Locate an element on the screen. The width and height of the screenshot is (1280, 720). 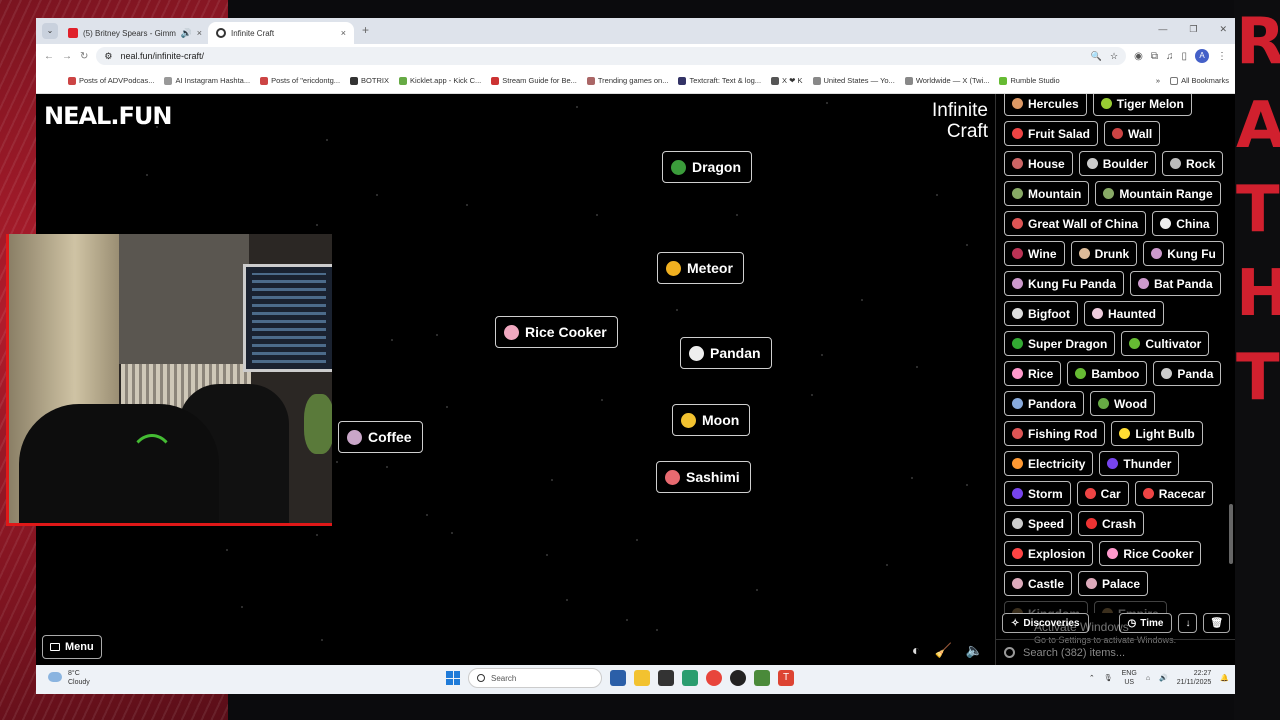
new-tab-button: + is located at coordinates (365, 30).